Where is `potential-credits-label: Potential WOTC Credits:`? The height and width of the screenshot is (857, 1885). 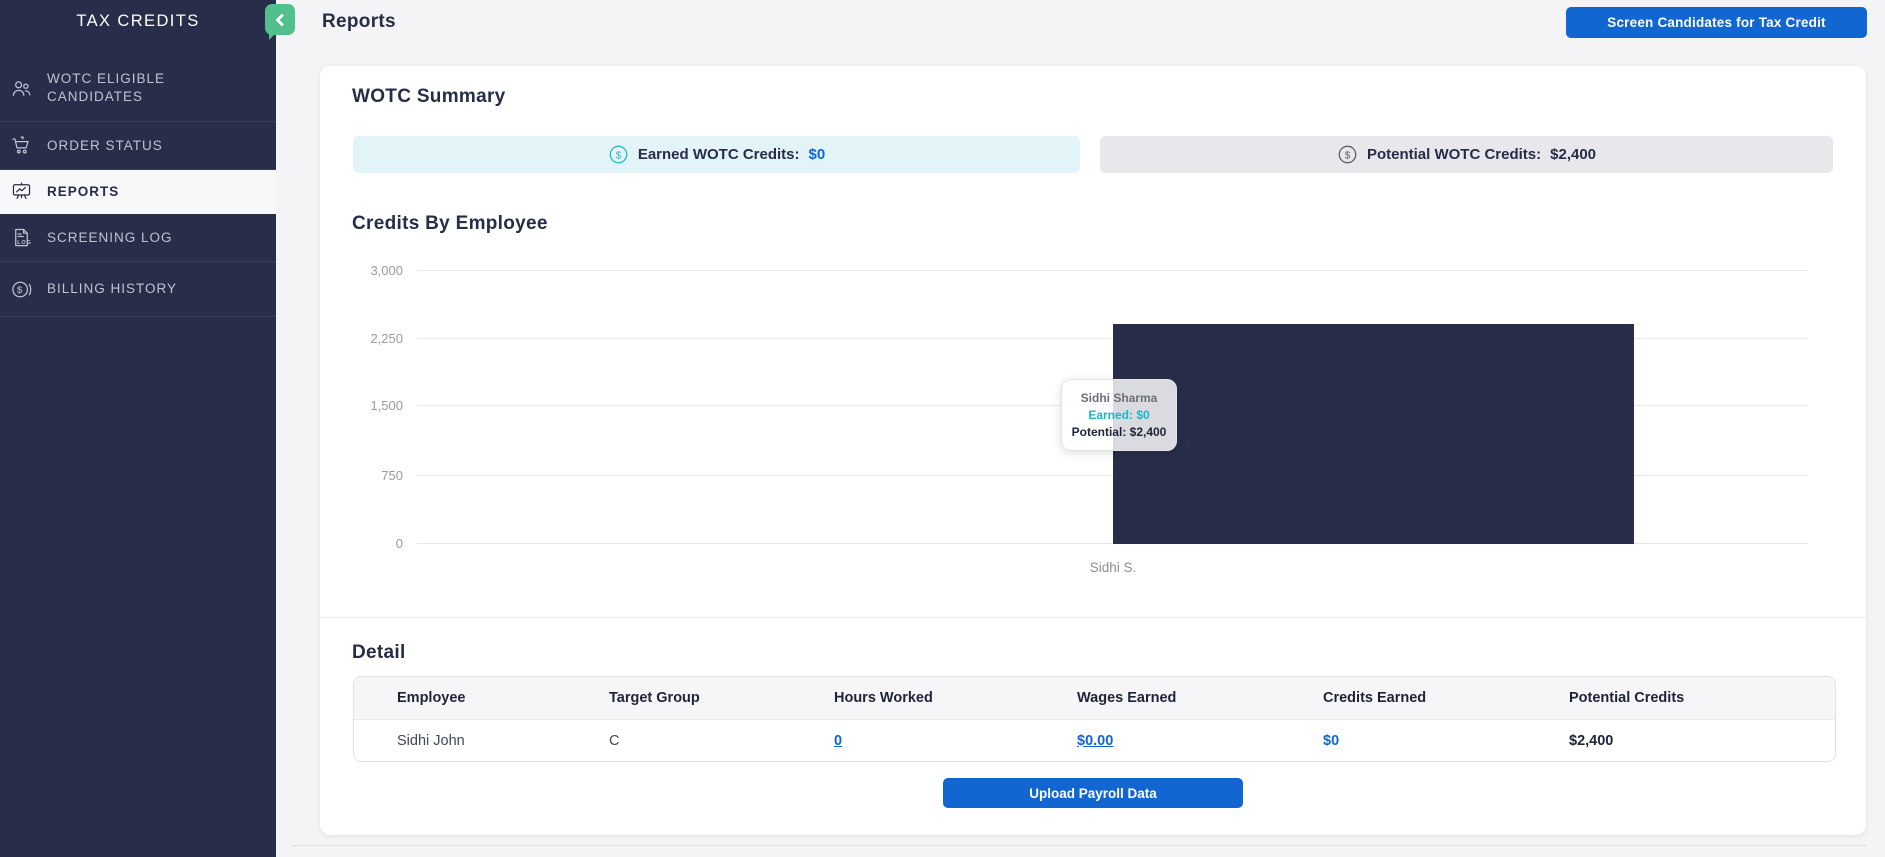 potential-credits-label: Potential WOTC Credits: is located at coordinates (1454, 154).